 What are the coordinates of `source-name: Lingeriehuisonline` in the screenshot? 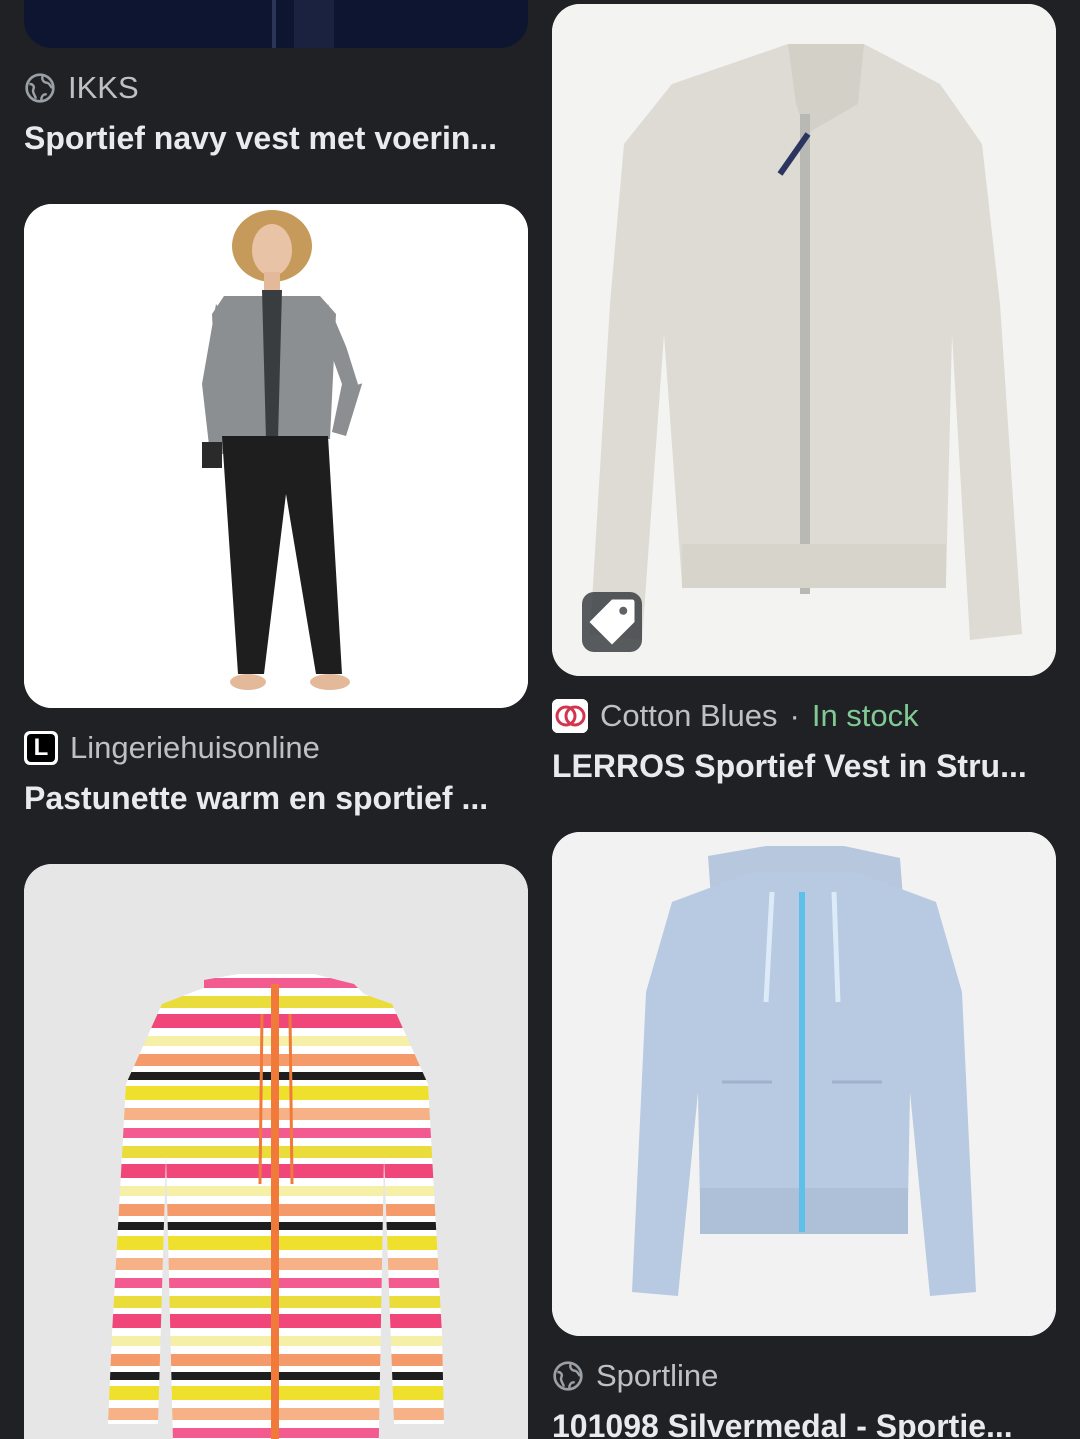 It's located at (195, 747).